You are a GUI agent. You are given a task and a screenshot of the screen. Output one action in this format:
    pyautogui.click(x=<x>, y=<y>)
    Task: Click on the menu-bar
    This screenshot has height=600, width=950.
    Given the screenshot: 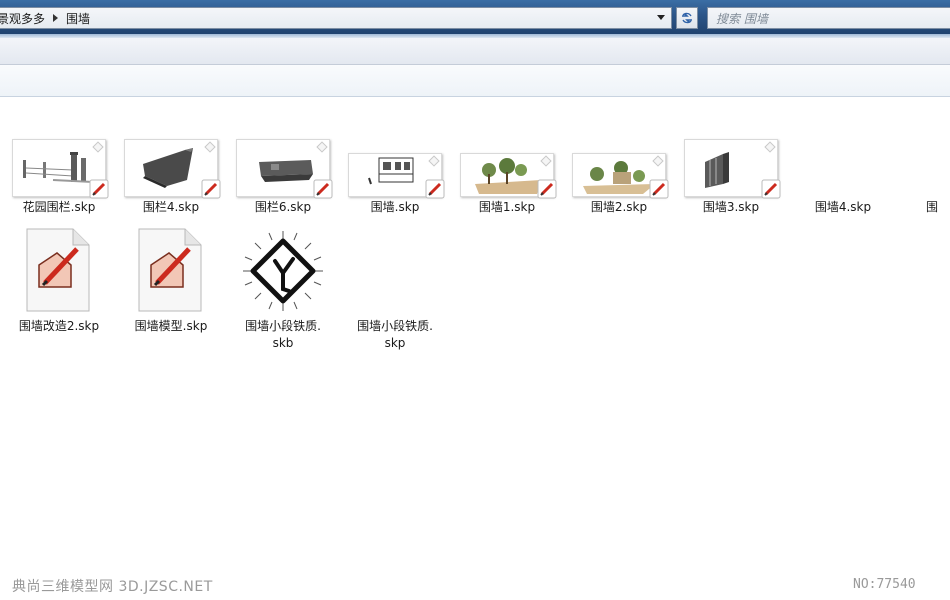 What is the action you would take?
    pyautogui.click(x=475, y=51)
    